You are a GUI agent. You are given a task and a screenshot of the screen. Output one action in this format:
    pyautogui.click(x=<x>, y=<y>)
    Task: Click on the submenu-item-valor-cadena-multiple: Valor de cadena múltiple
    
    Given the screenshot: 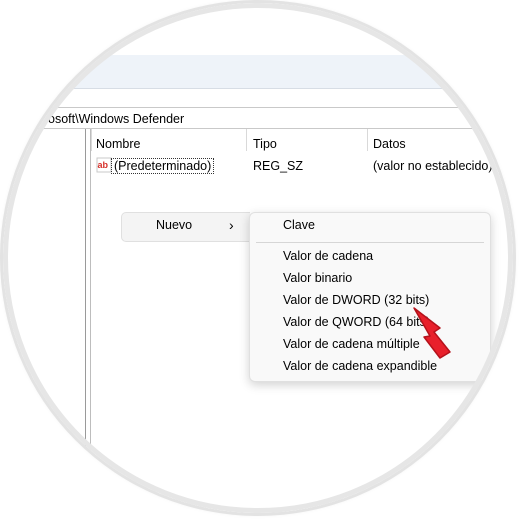 What is the action you would take?
    pyautogui.click(x=351, y=344)
    